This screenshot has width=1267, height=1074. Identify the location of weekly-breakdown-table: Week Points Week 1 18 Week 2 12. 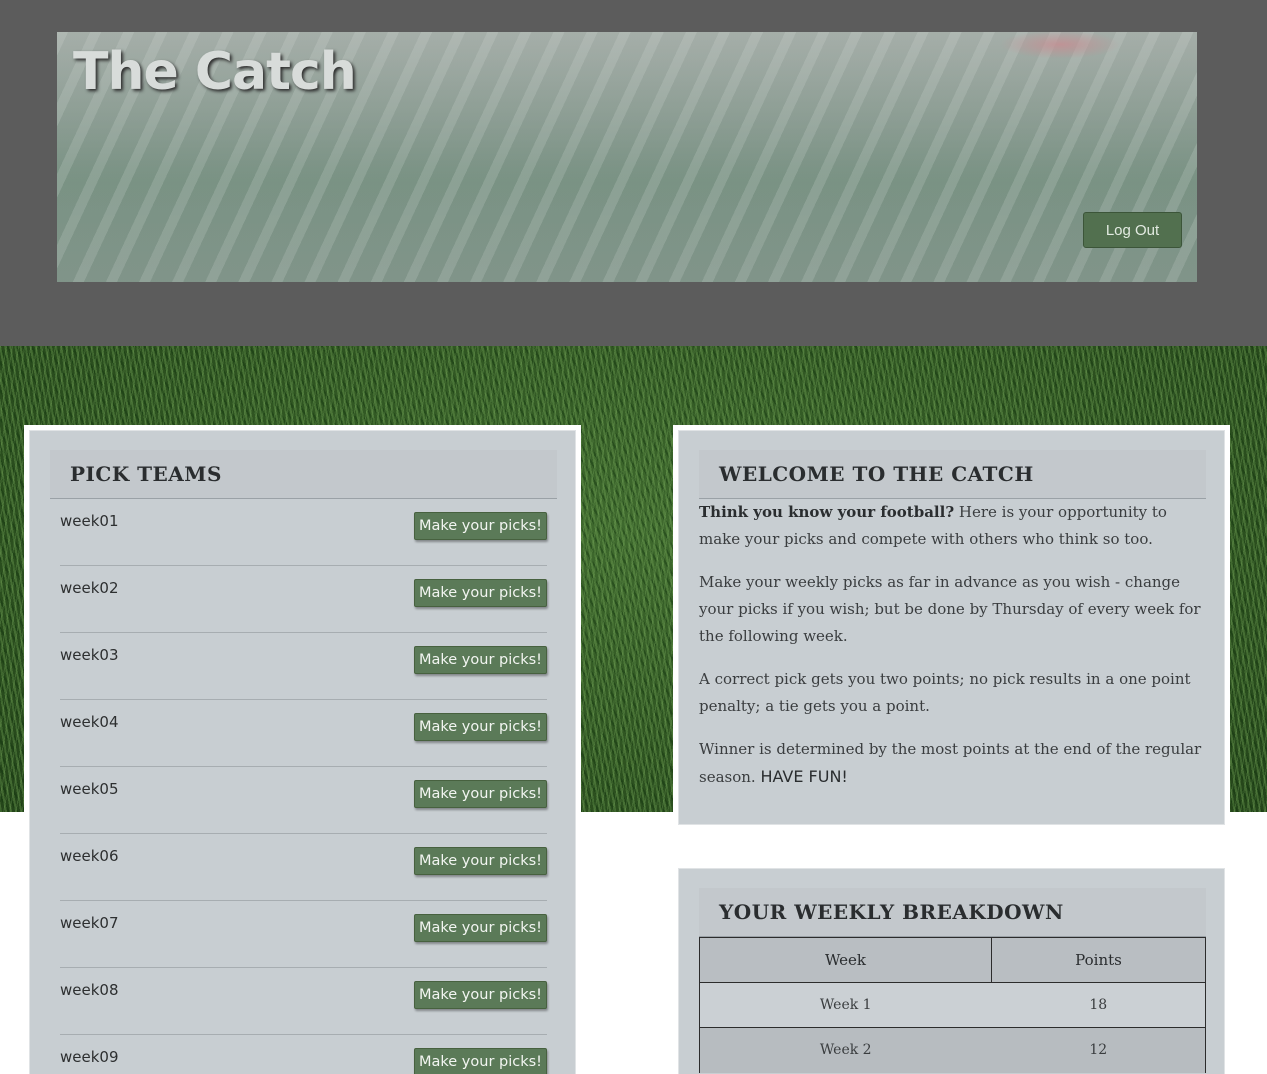
(952, 1005).